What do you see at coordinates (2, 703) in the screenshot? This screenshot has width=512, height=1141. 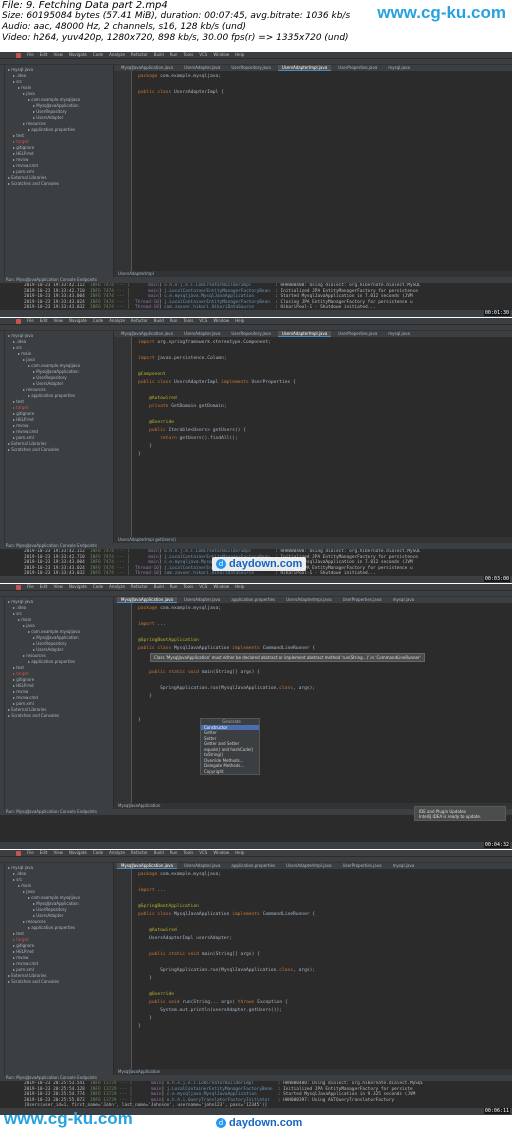 I see `tool-window-strip` at bounding box center [2, 703].